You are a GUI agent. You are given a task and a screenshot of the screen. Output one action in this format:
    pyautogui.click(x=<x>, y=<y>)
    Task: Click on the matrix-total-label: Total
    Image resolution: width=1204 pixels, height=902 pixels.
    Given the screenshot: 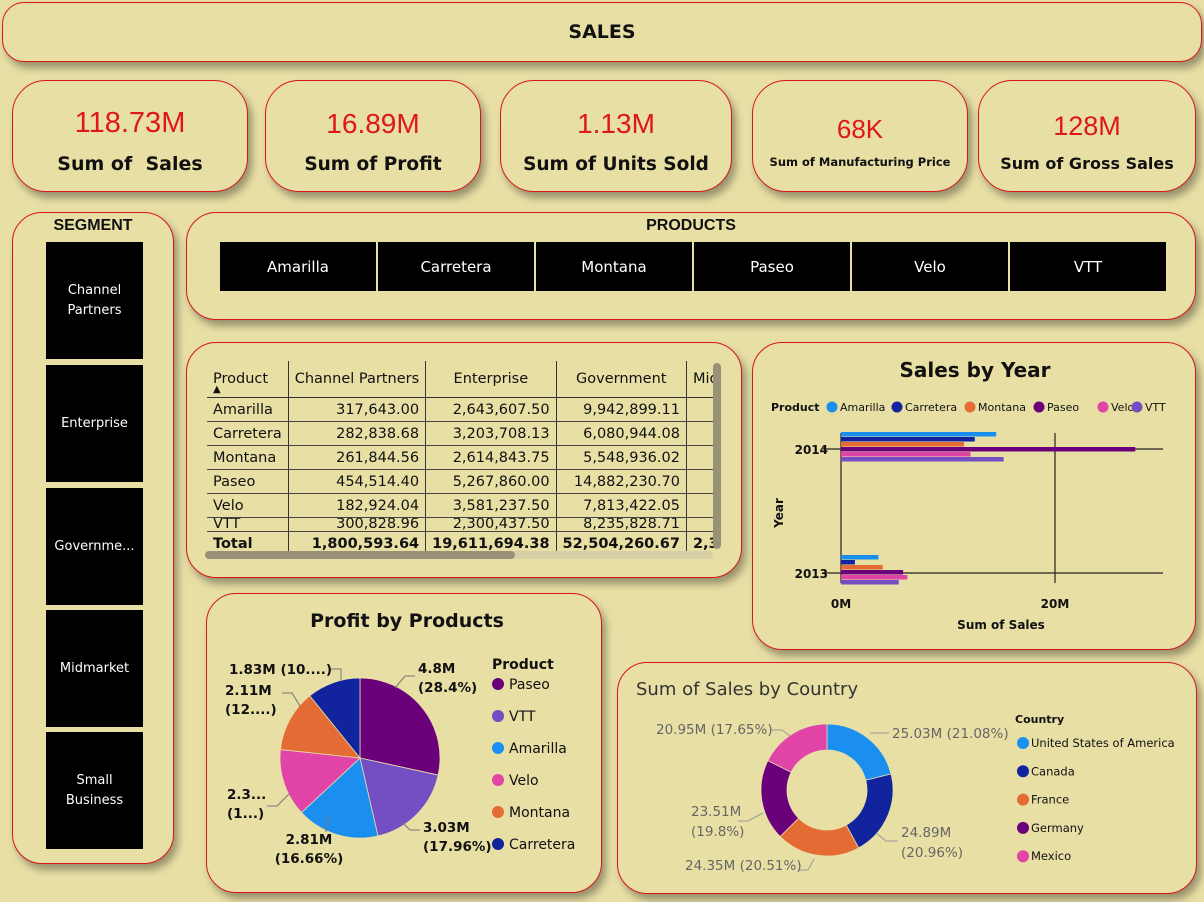 What is the action you would take?
    pyautogui.click(x=248, y=541)
    